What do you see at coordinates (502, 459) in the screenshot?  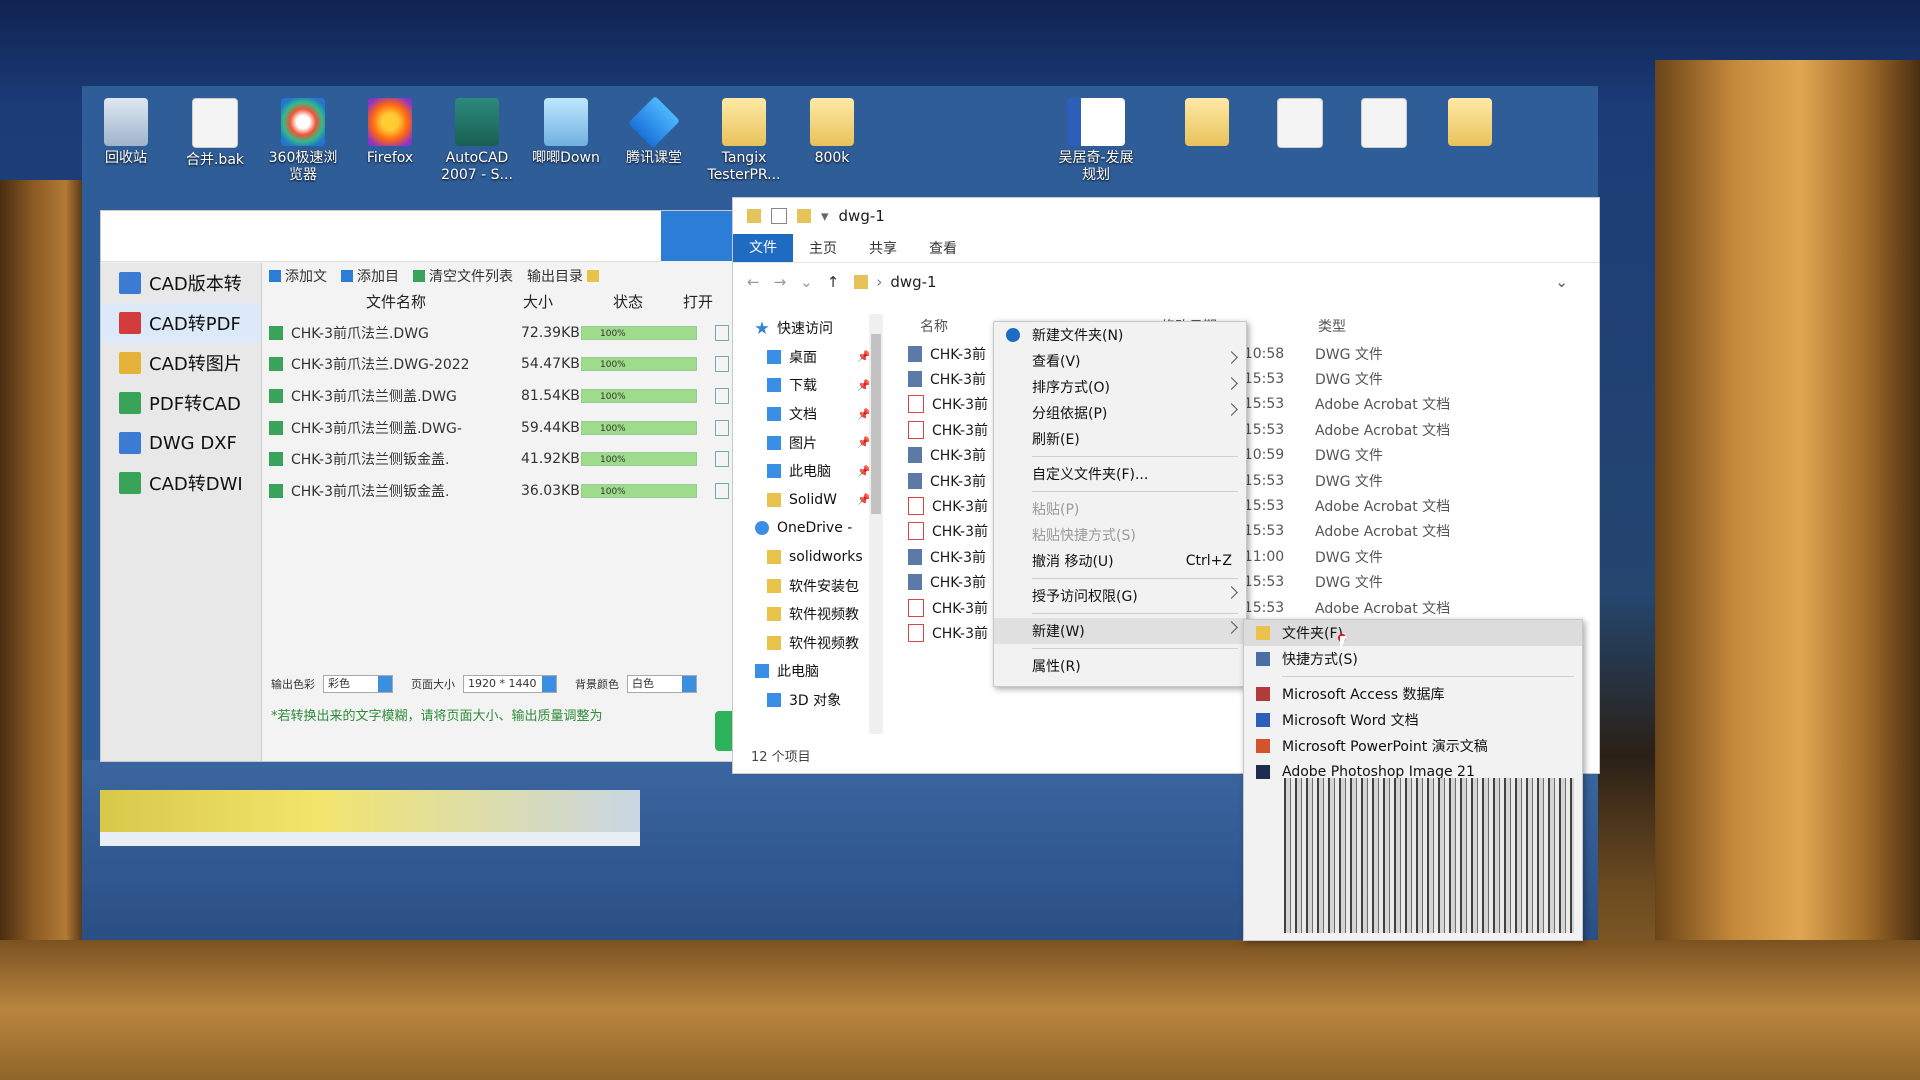 I see `table-row: CHK-3前爪法兰侧钣金盖. 41.92KB 100%` at bounding box center [502, 459].